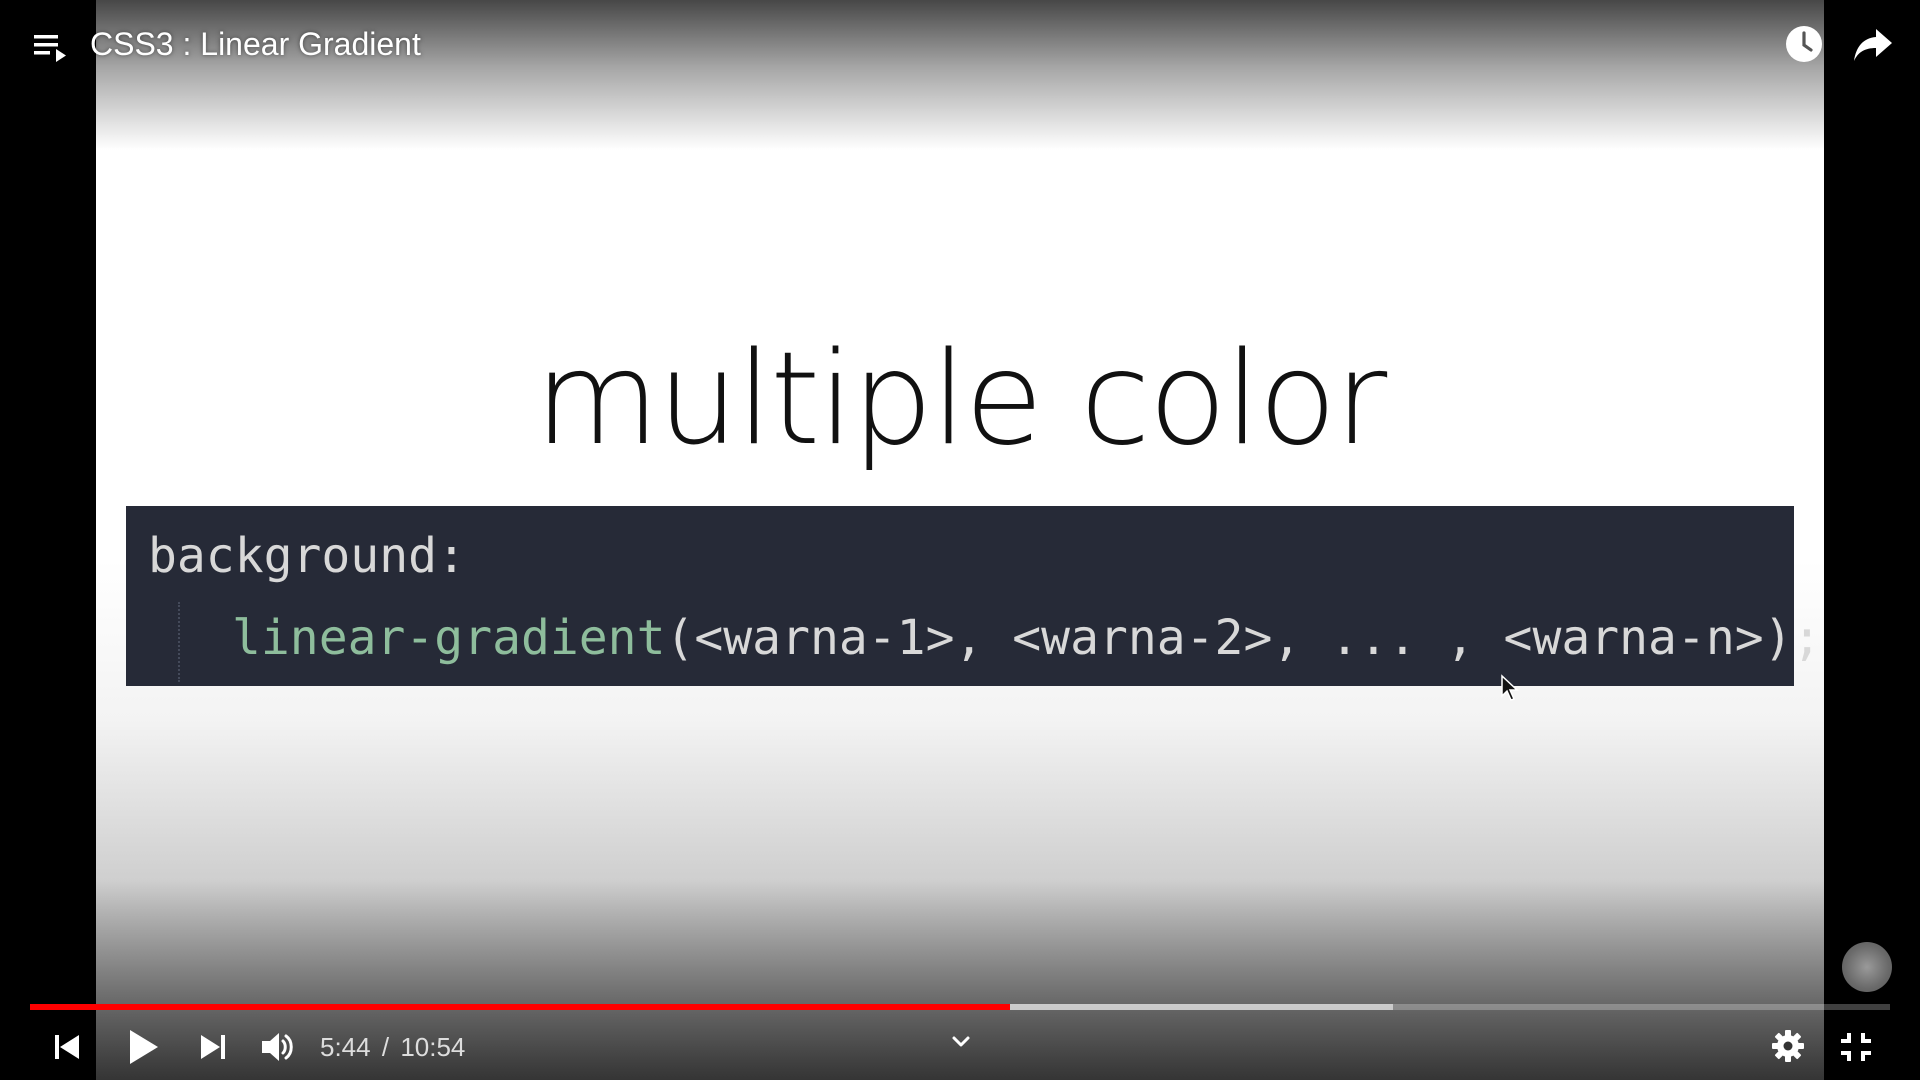 This screenshot has height=1080, width=1920. I want to click on progress-bar, so click(960, 1007).